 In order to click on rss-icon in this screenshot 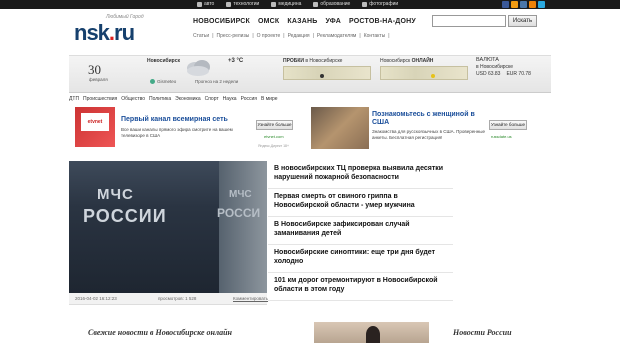, I will do `click(514, 4)`.